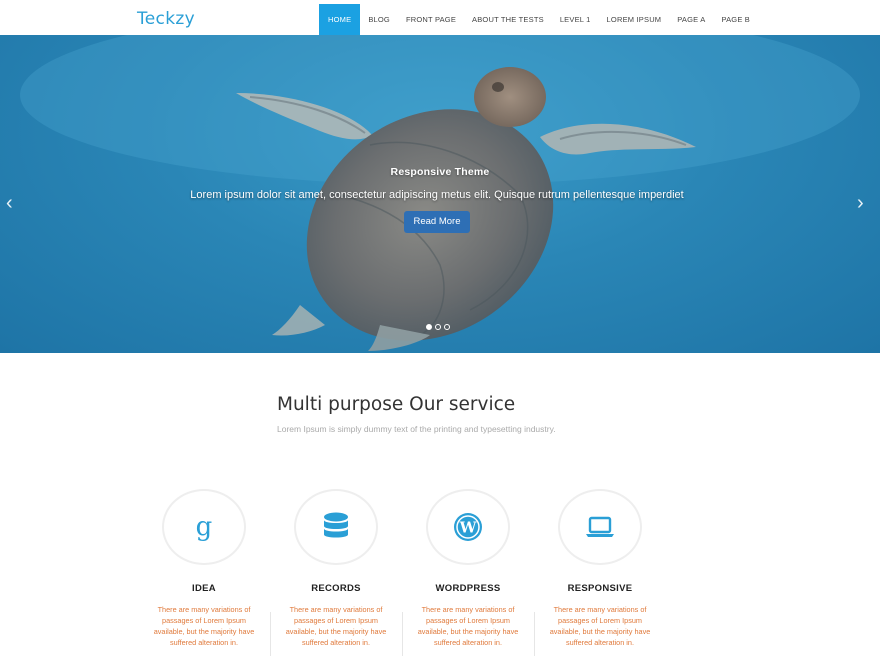  I want to click on nav-item-front-page: FRONT PAGE, so click(431, 19).